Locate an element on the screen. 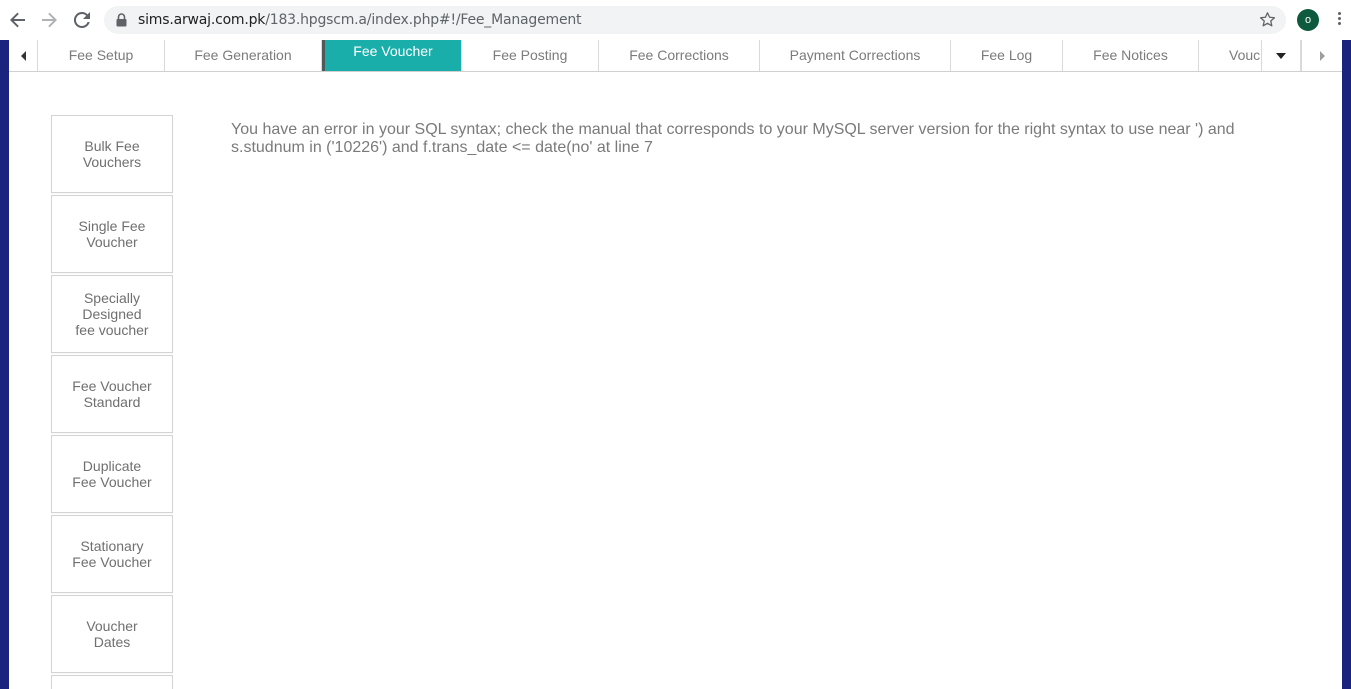 The width and height of the screenshot is (1351, 689). caret-right-icon is located at coordinates (1322, 55).